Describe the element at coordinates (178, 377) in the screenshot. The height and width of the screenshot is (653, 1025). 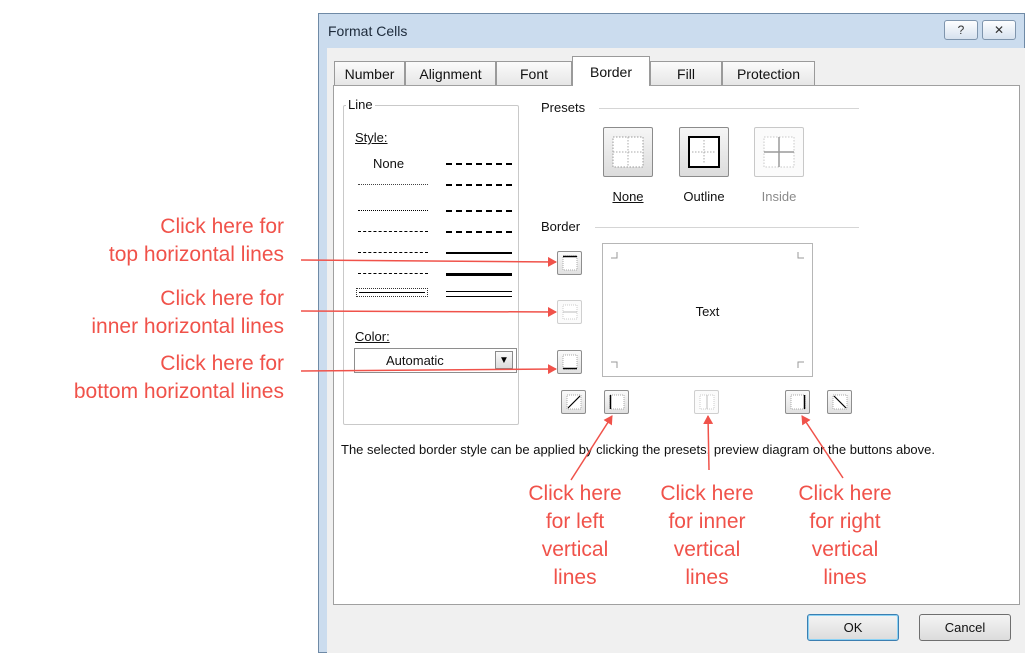
I see `annotation-bottom-horizontal: Click here for bottom horizontal lines` at that location.